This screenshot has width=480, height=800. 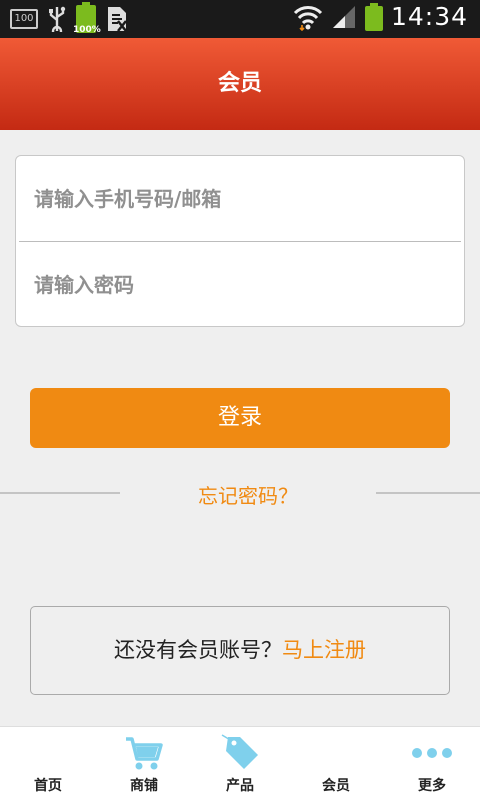 What do you see at coordinates (428, 493) in the screenshot?
I see `divider-right` at bounding box center [428, 493].